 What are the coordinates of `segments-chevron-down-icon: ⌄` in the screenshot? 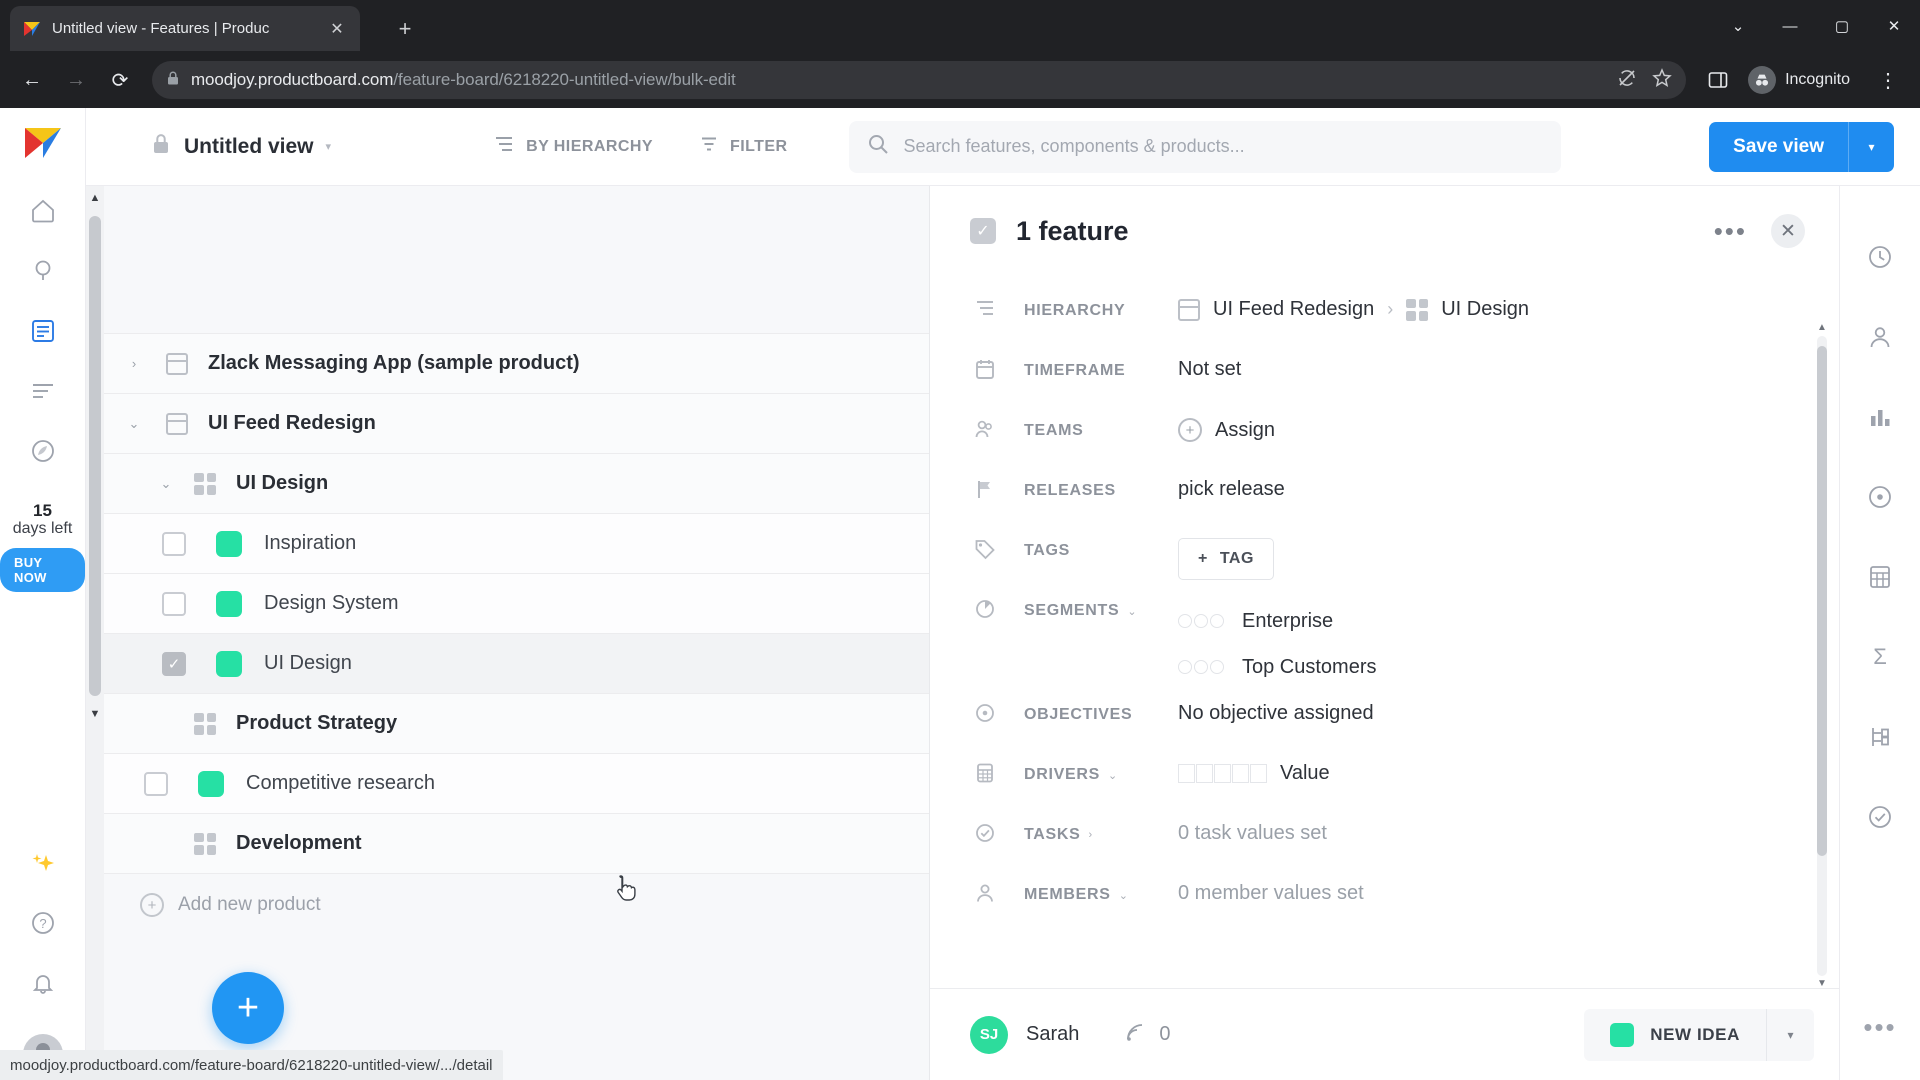 It's located at (1132, 611).